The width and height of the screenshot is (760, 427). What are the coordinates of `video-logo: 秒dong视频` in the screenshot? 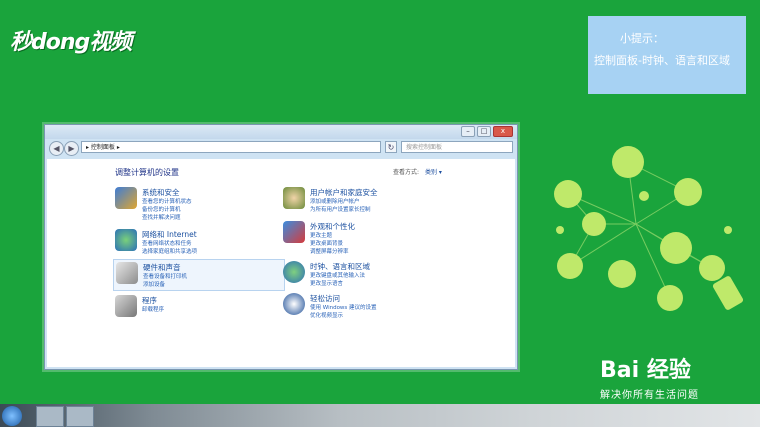 It's located at (71, 42).